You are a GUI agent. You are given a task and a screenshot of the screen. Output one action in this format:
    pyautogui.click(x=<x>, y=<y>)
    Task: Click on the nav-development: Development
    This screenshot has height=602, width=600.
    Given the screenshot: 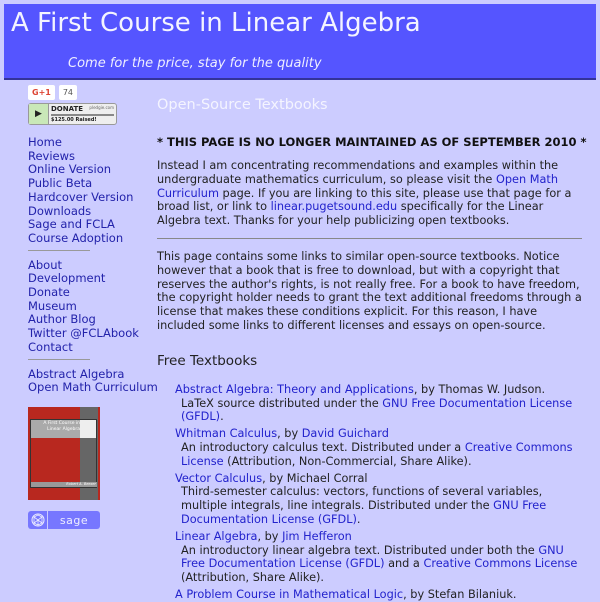 What is the action you would take?
    pyautogui.click(x=93, y=279)
    